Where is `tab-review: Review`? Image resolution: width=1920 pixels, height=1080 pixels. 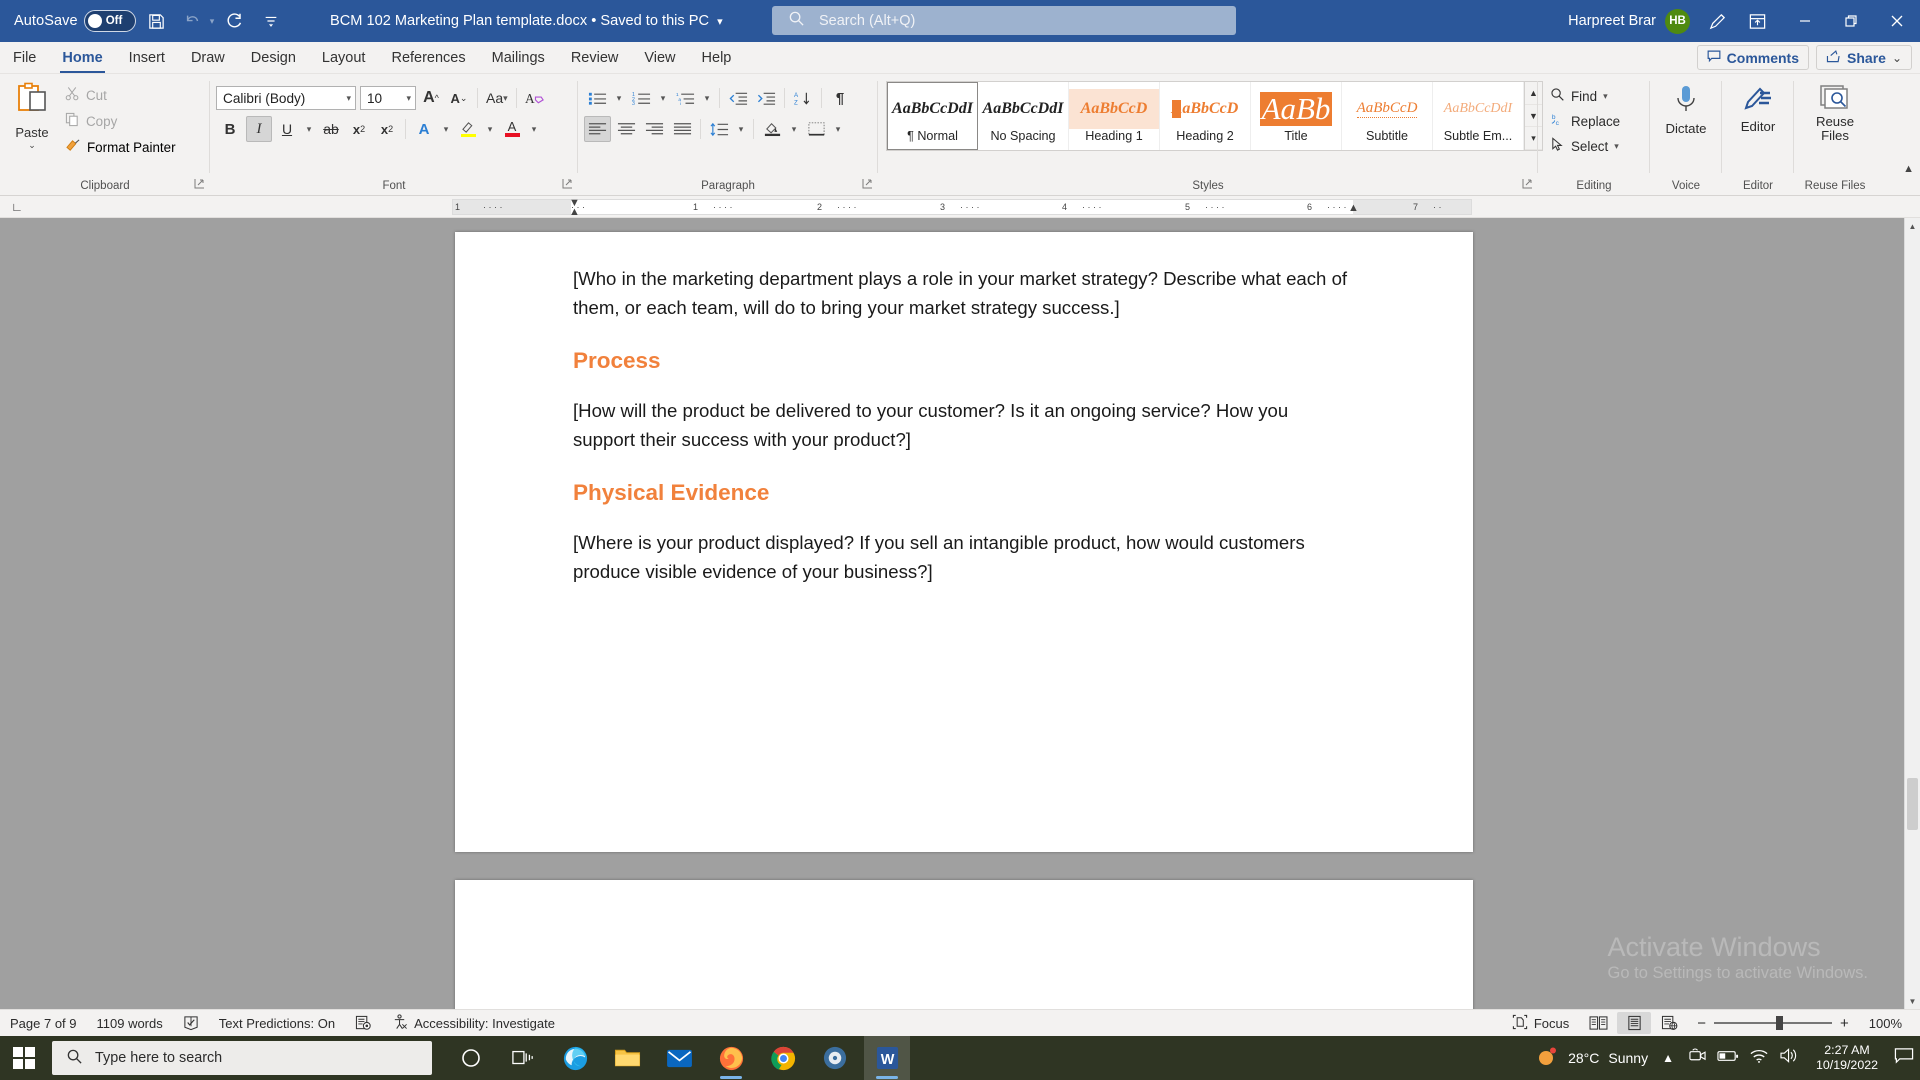
tab-review: Review is located at coordinates (595, 57).